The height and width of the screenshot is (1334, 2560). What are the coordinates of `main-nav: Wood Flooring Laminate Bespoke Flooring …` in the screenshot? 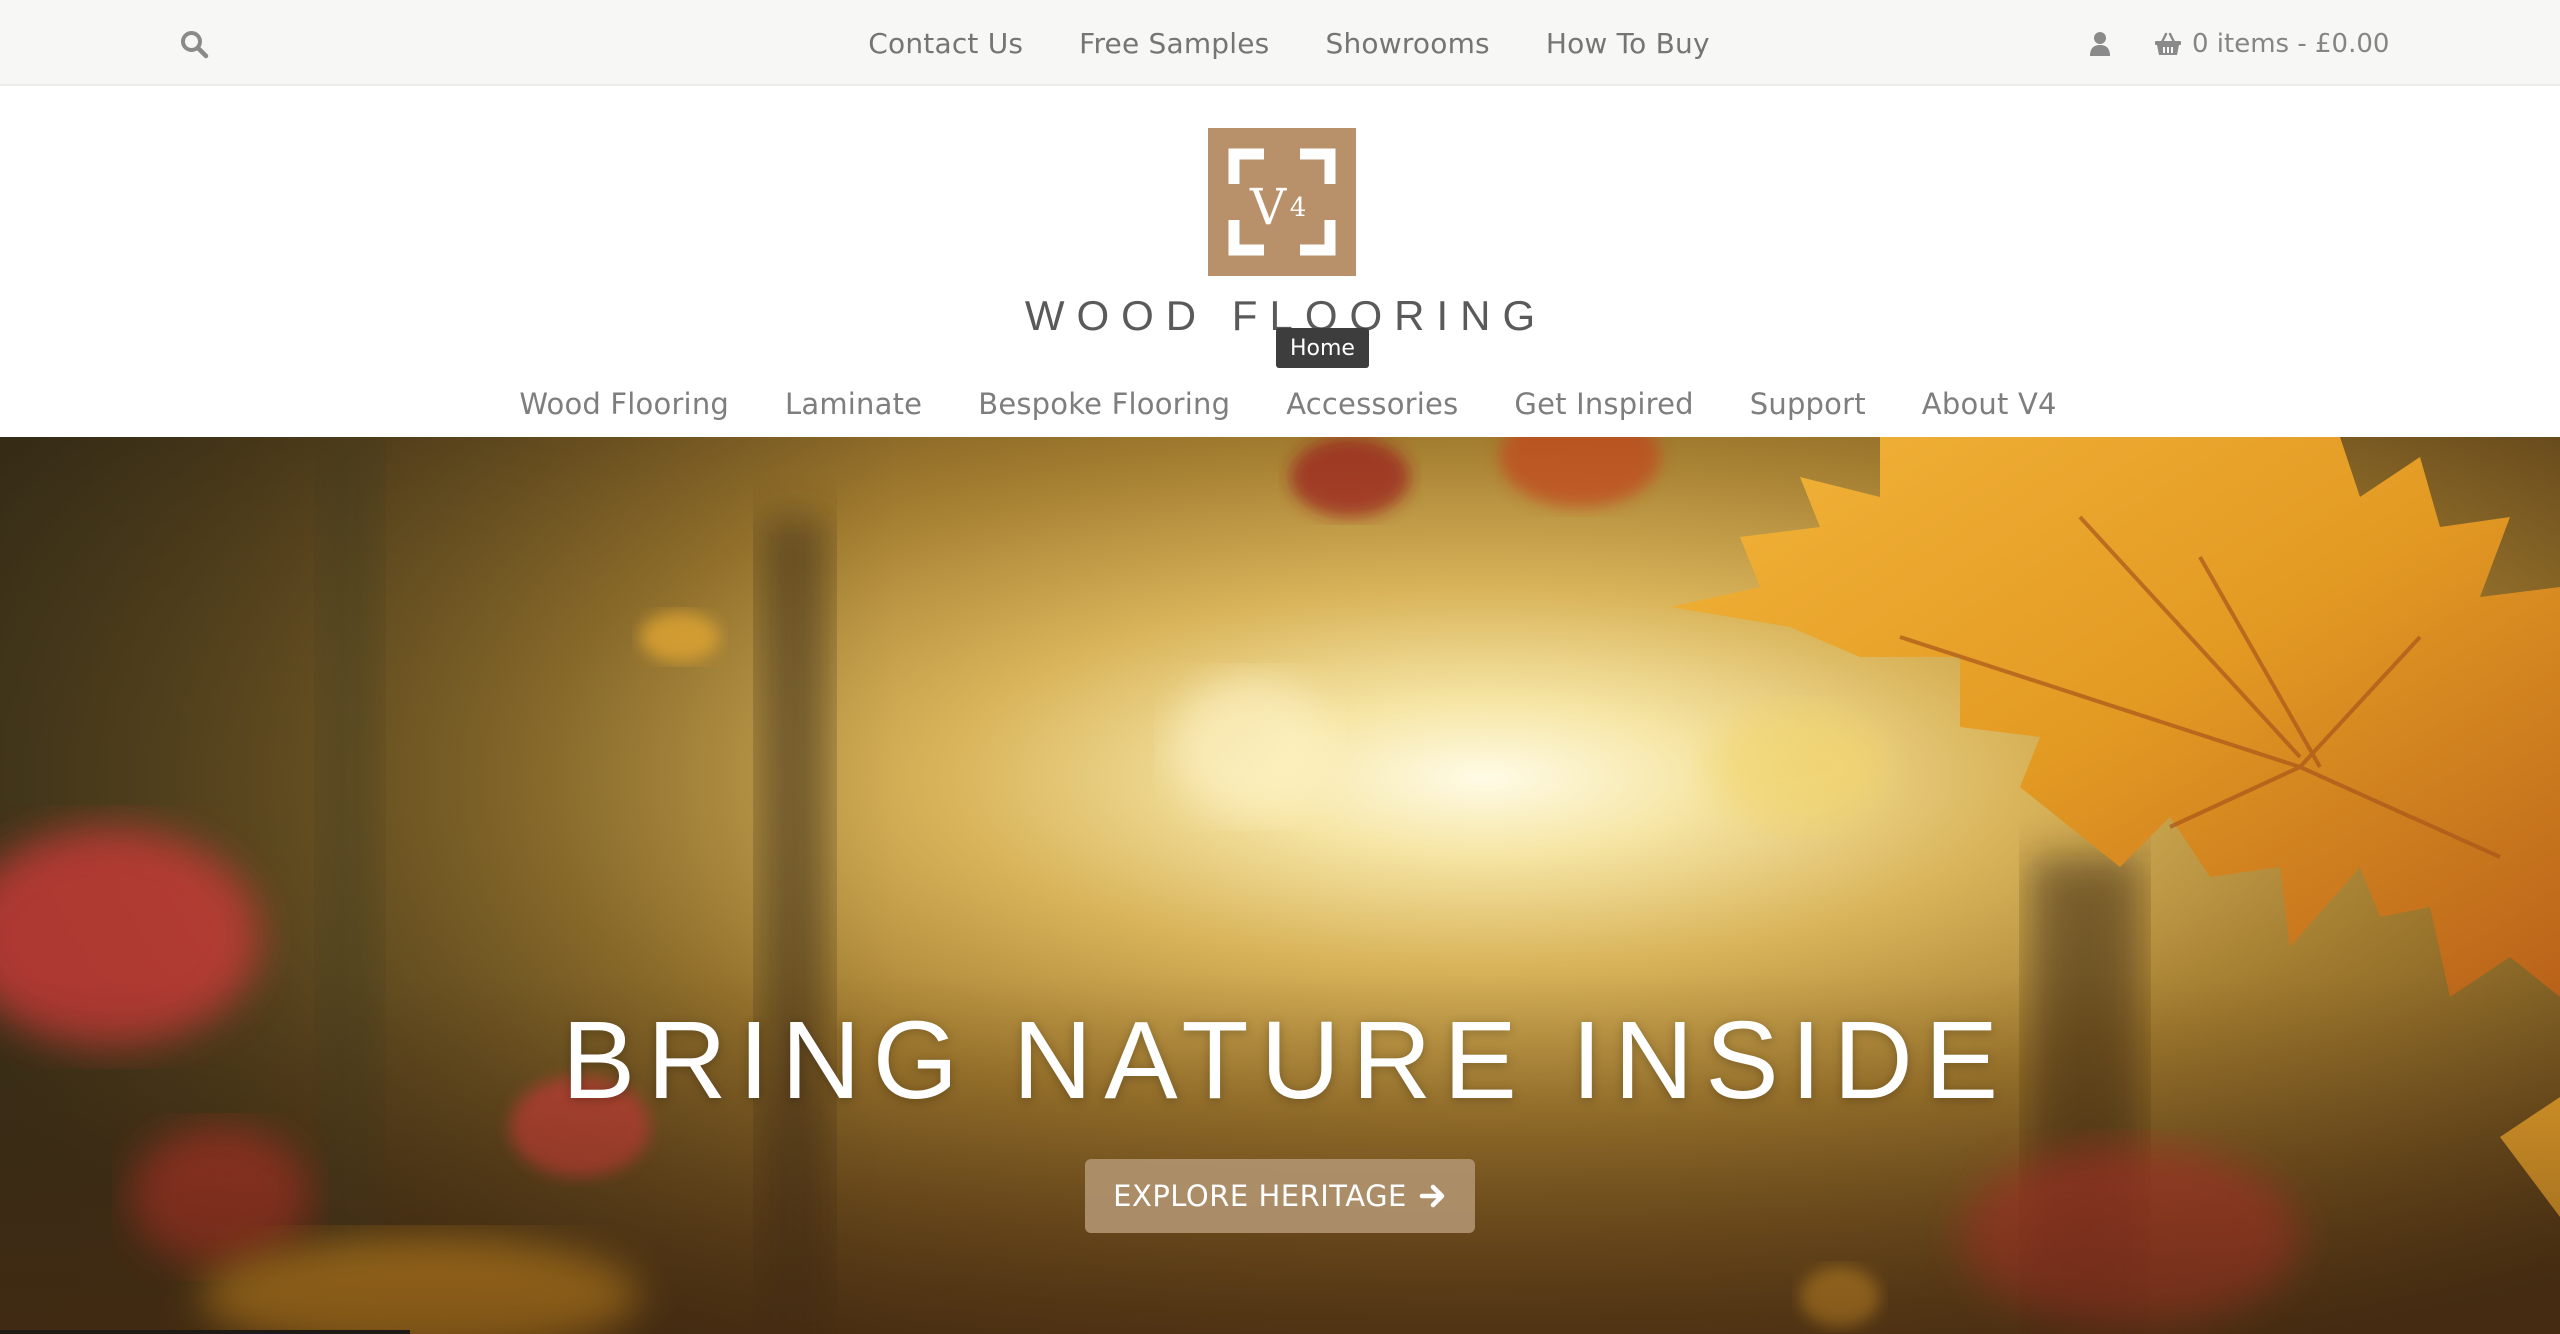 It's located at (1280, 404).